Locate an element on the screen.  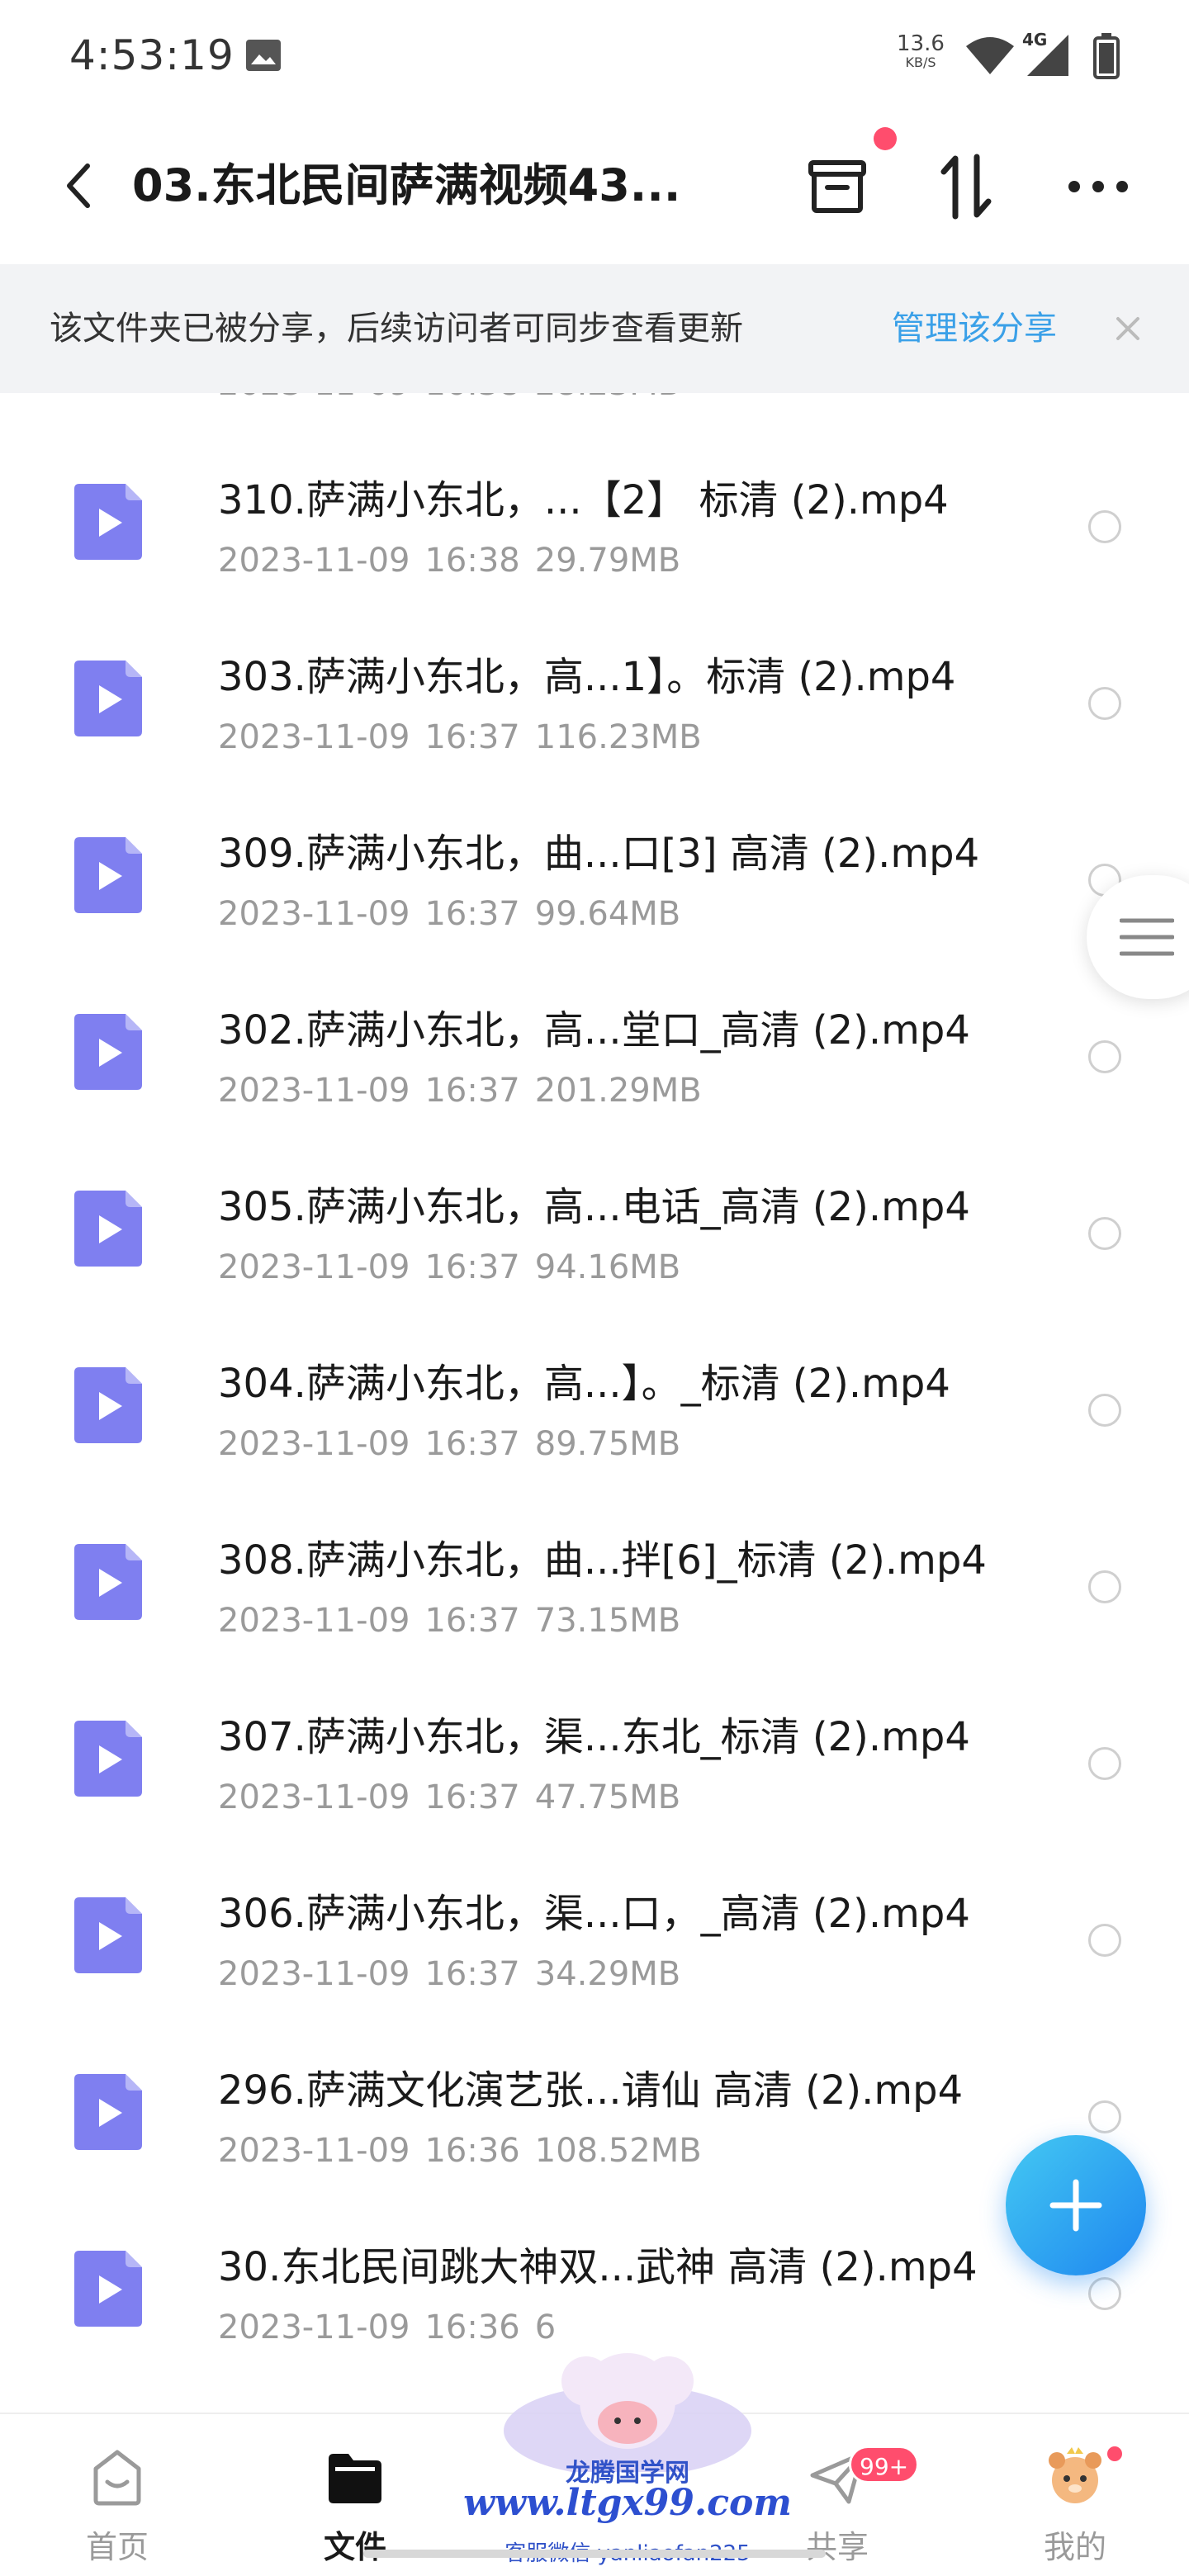
more-dots-icon is located at coordinates (1098, 186).